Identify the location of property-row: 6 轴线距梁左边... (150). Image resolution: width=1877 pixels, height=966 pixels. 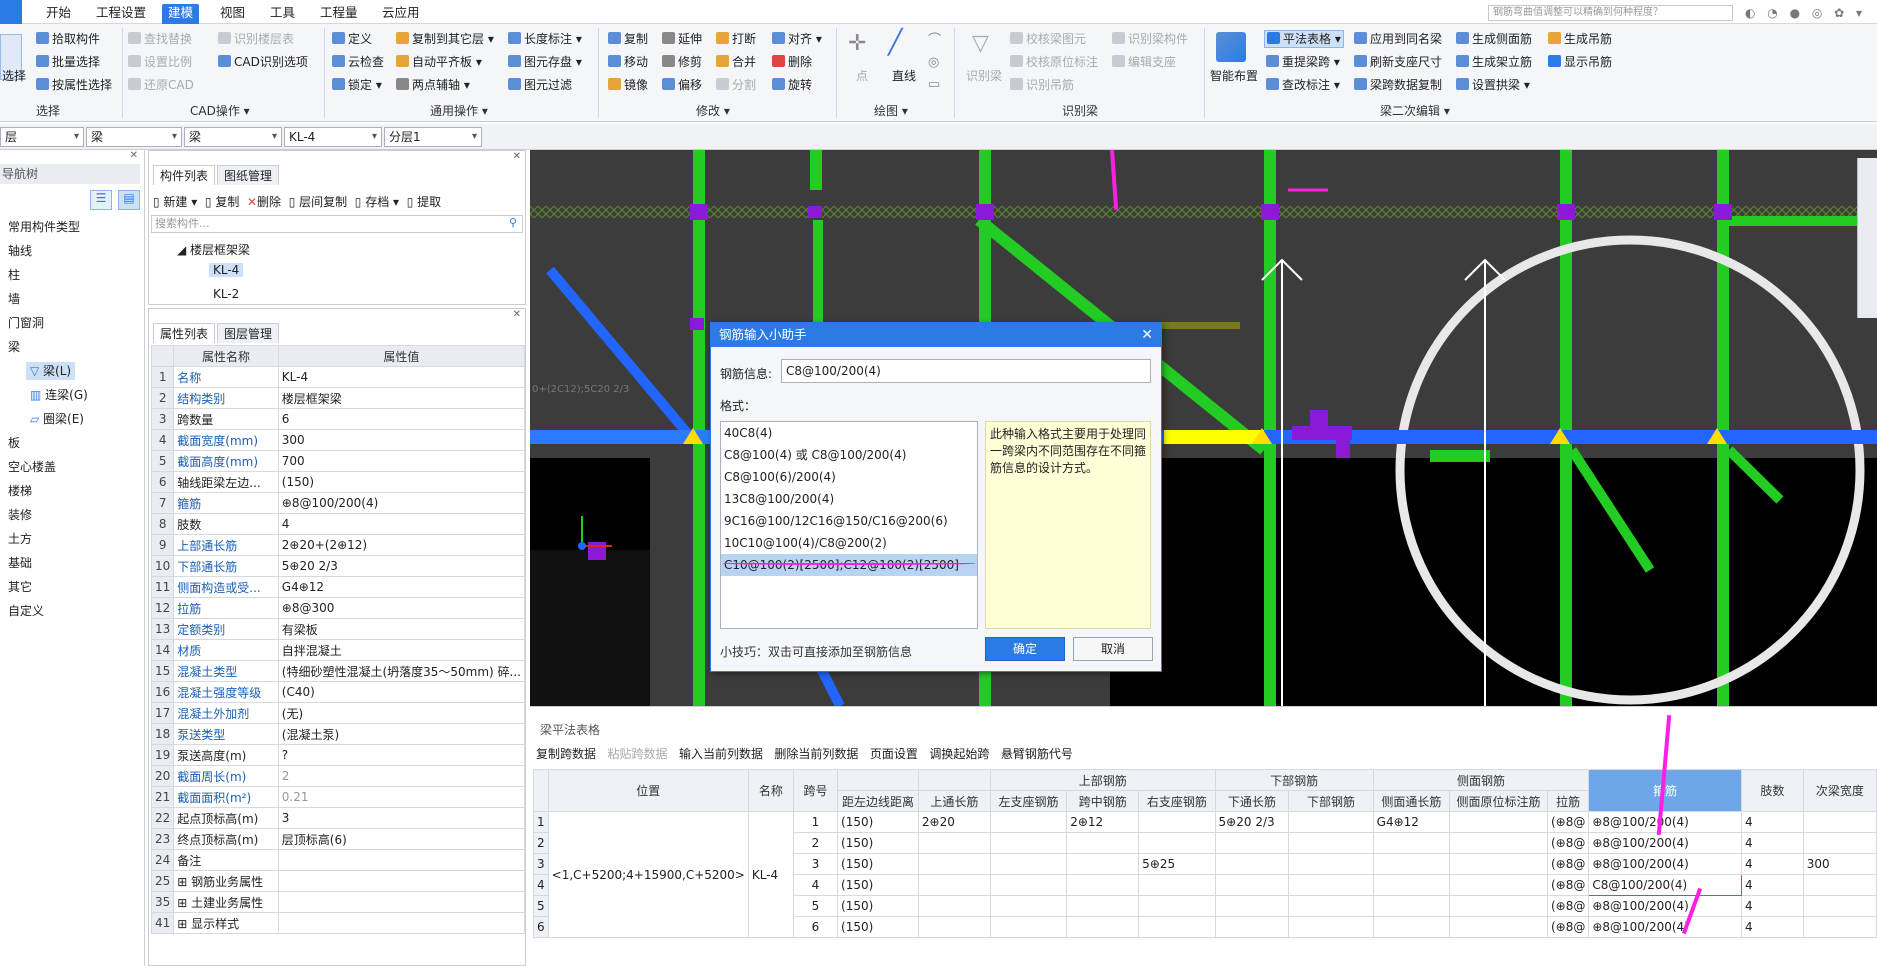
(338, 482).